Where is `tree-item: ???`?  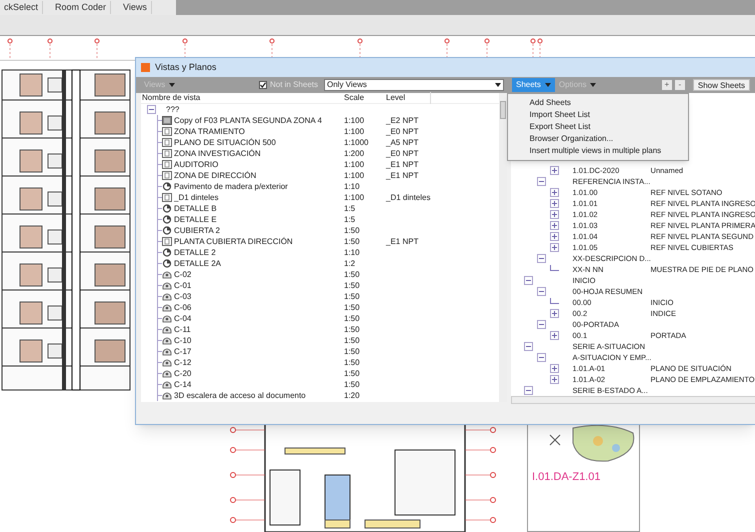 tree-item: ??? is located at coordinates (173, 110).